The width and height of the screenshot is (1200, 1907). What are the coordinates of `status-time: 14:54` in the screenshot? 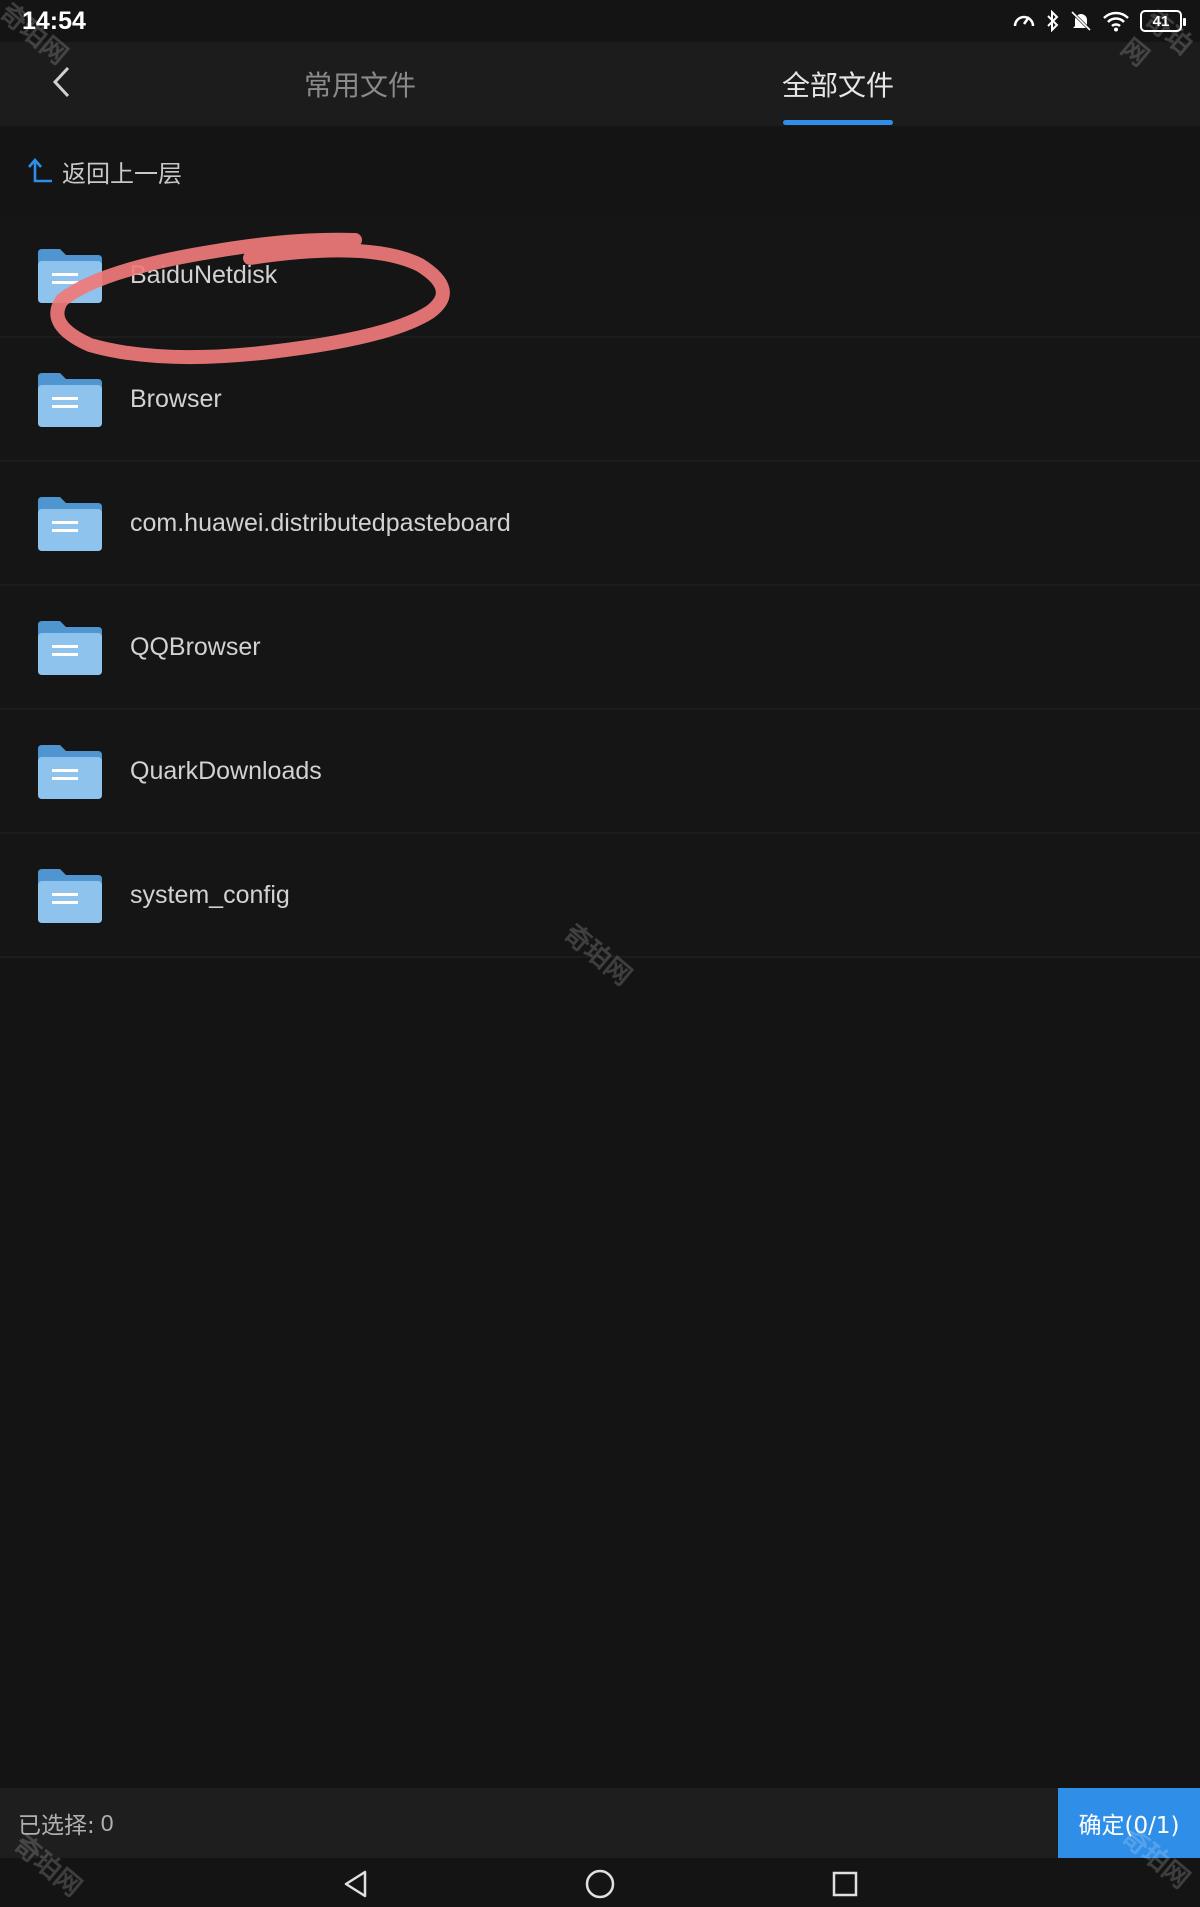 It's located at (54, 20).